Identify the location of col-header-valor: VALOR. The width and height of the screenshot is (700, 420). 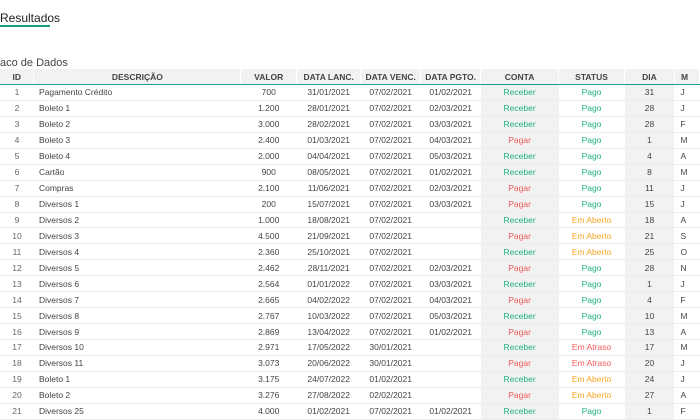
(269, 77).